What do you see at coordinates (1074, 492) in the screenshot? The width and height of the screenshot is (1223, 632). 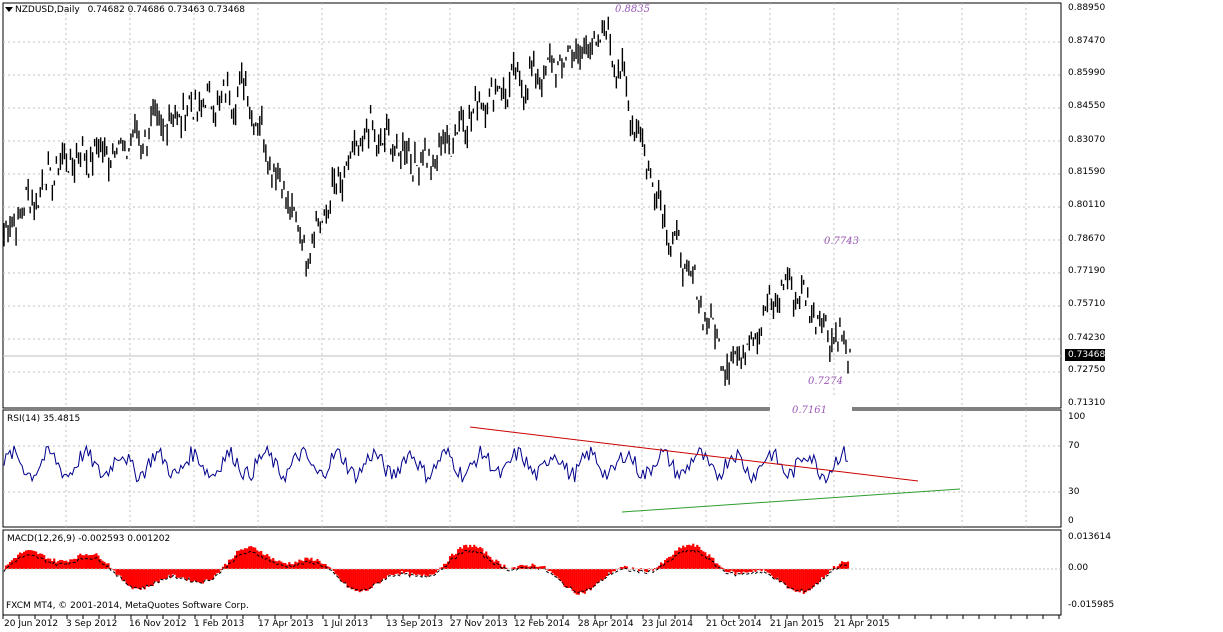 I see `rsi-level: 30` at bounding box center [1074, 492].